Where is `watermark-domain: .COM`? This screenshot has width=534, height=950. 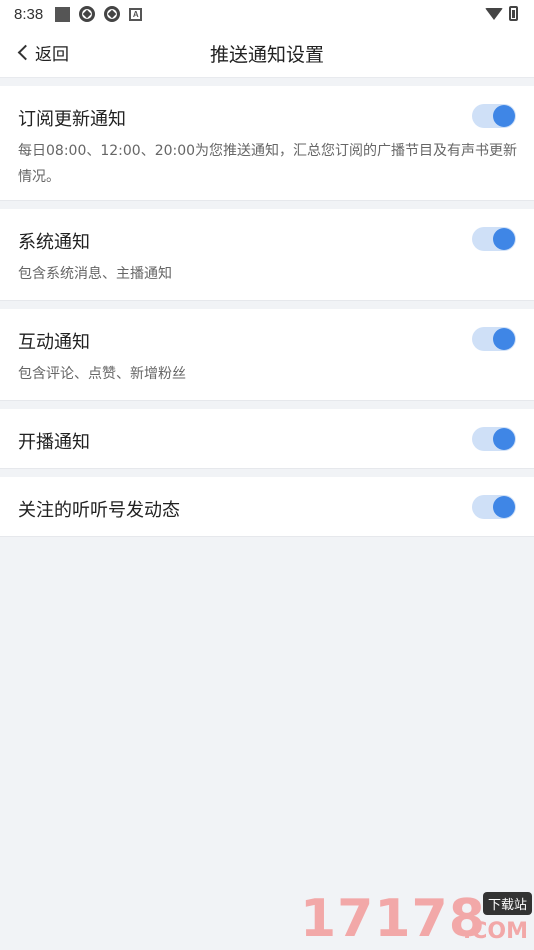
watermark-domain: .COM is located at coordinates (495, 931).